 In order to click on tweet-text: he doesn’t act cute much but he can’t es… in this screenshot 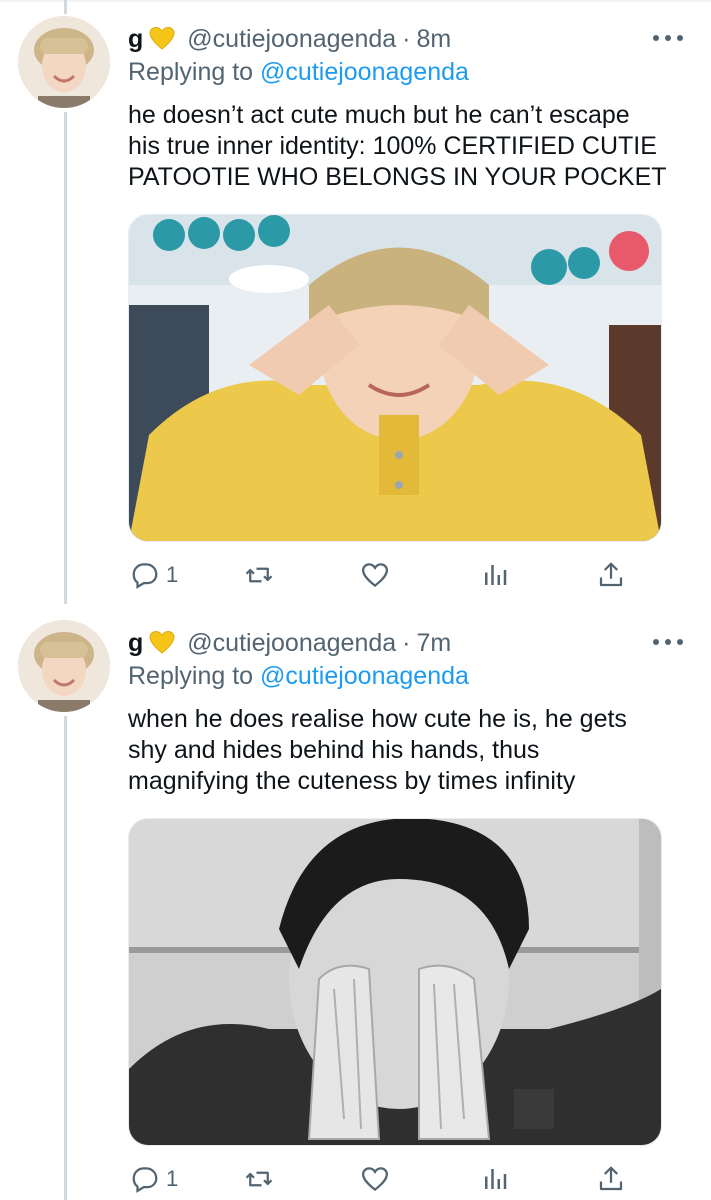, I will do `click(397, 146)`.